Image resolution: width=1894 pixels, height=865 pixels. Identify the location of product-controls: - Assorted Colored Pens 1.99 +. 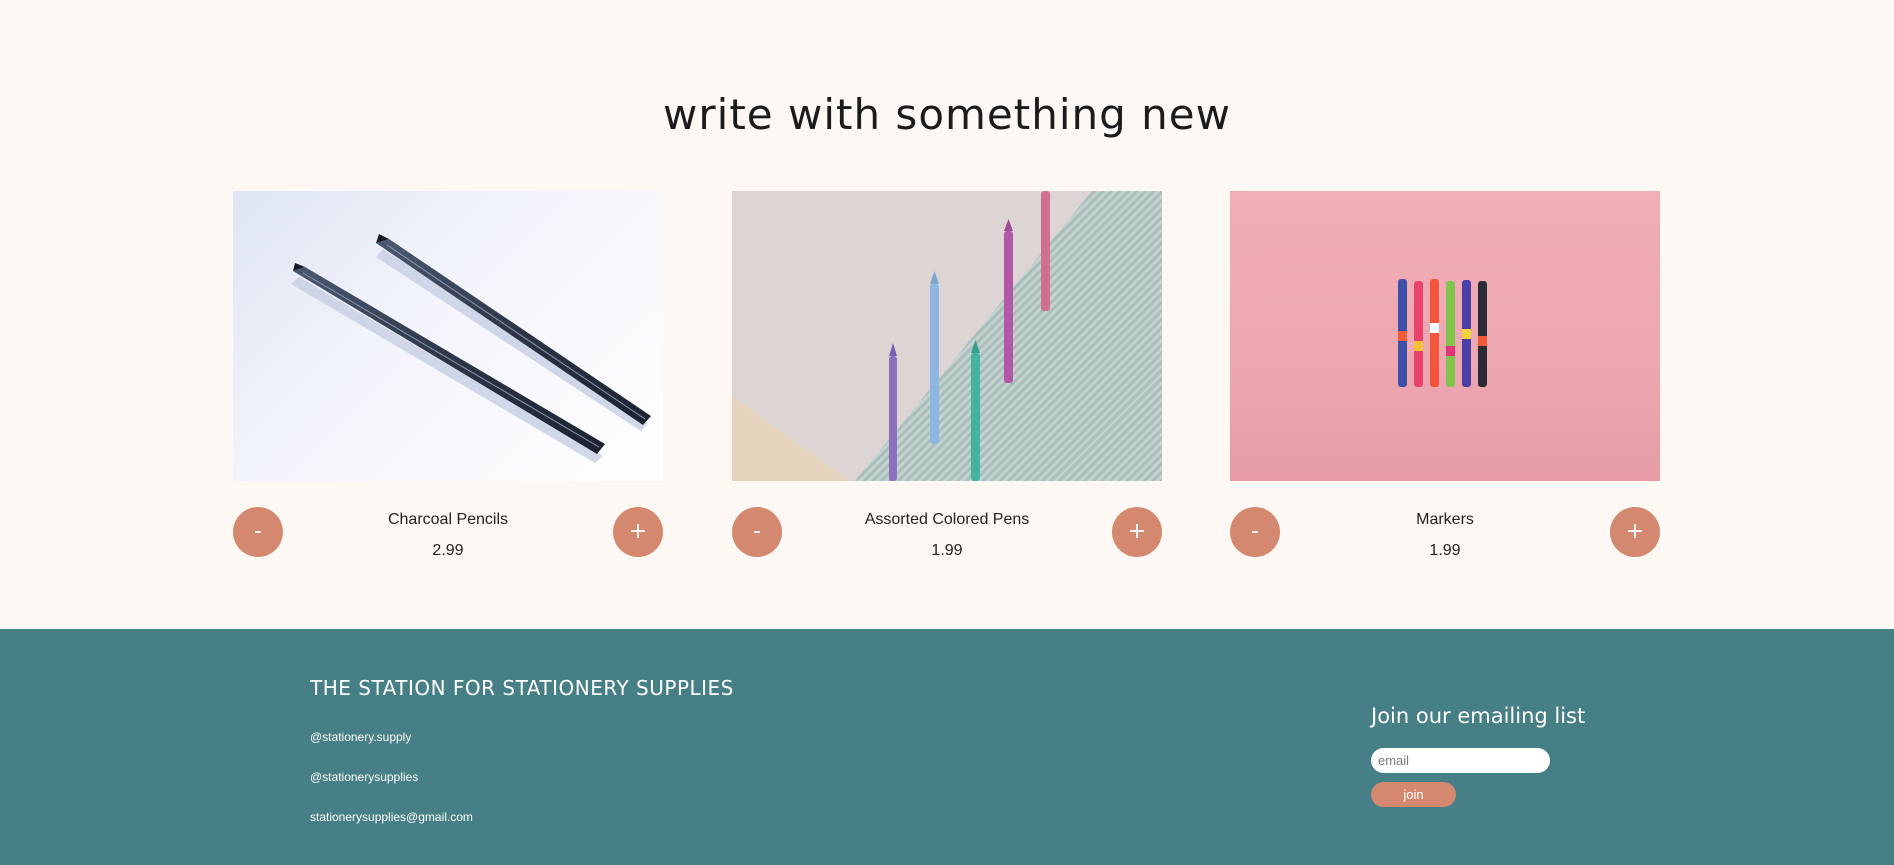
(947, 547).